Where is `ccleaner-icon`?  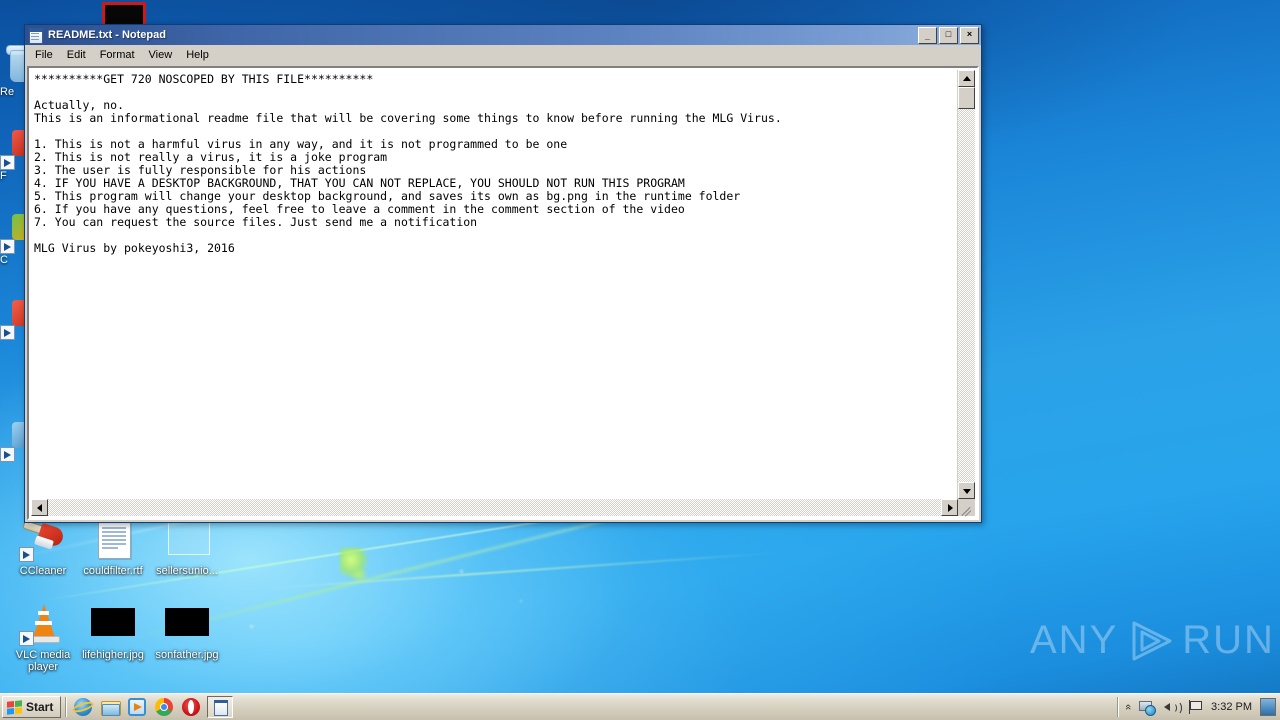 ccleaner-icon is located at coordinates (43, 540).